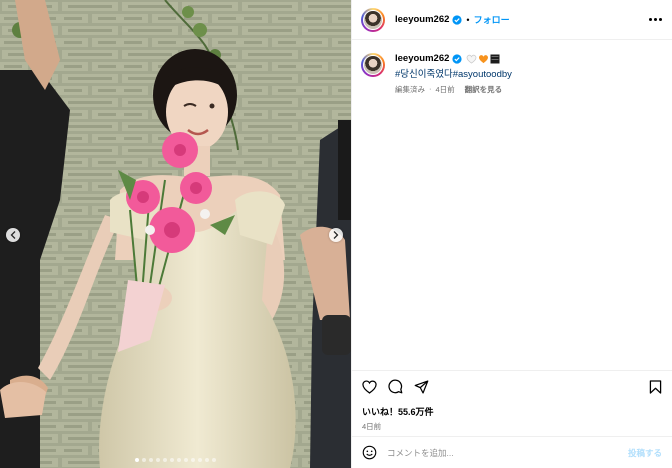 The height and width of the screenshot is (468, 672). I want to click on orange-heart-icon, so click(484, 58).